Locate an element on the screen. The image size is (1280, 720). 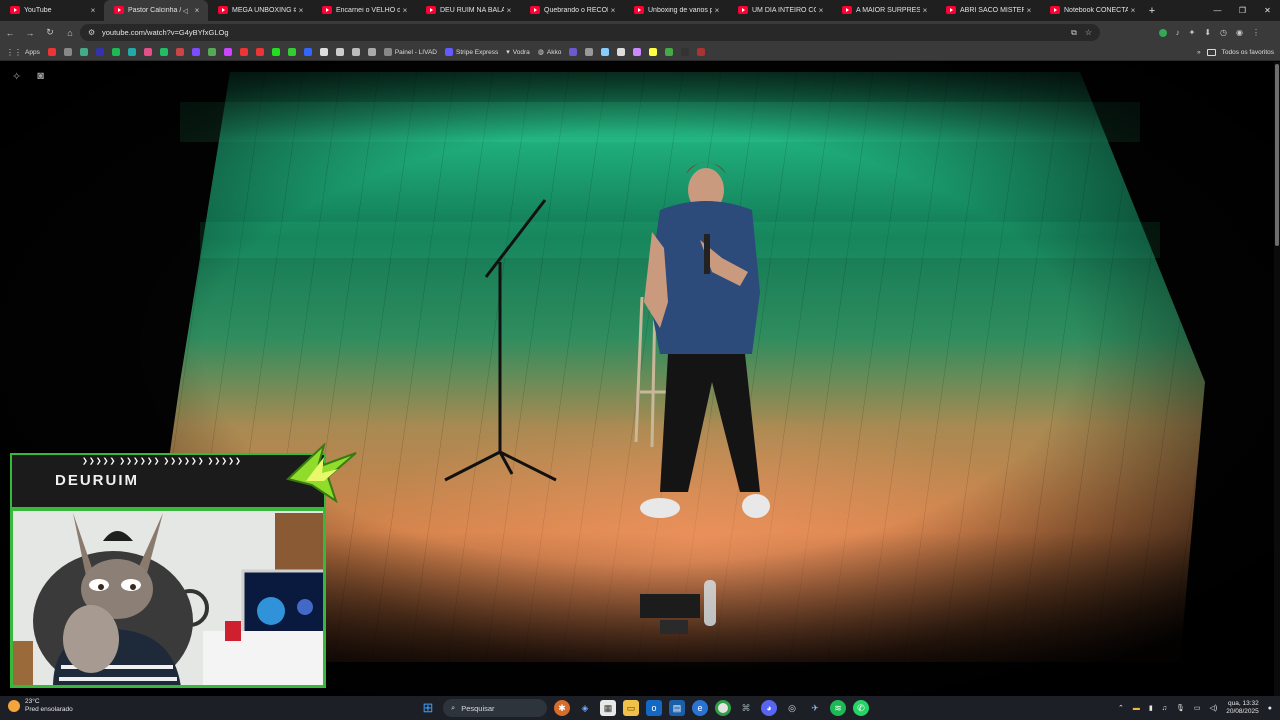
menu-icon: ⋮ is located at coordinates (1256, 32).